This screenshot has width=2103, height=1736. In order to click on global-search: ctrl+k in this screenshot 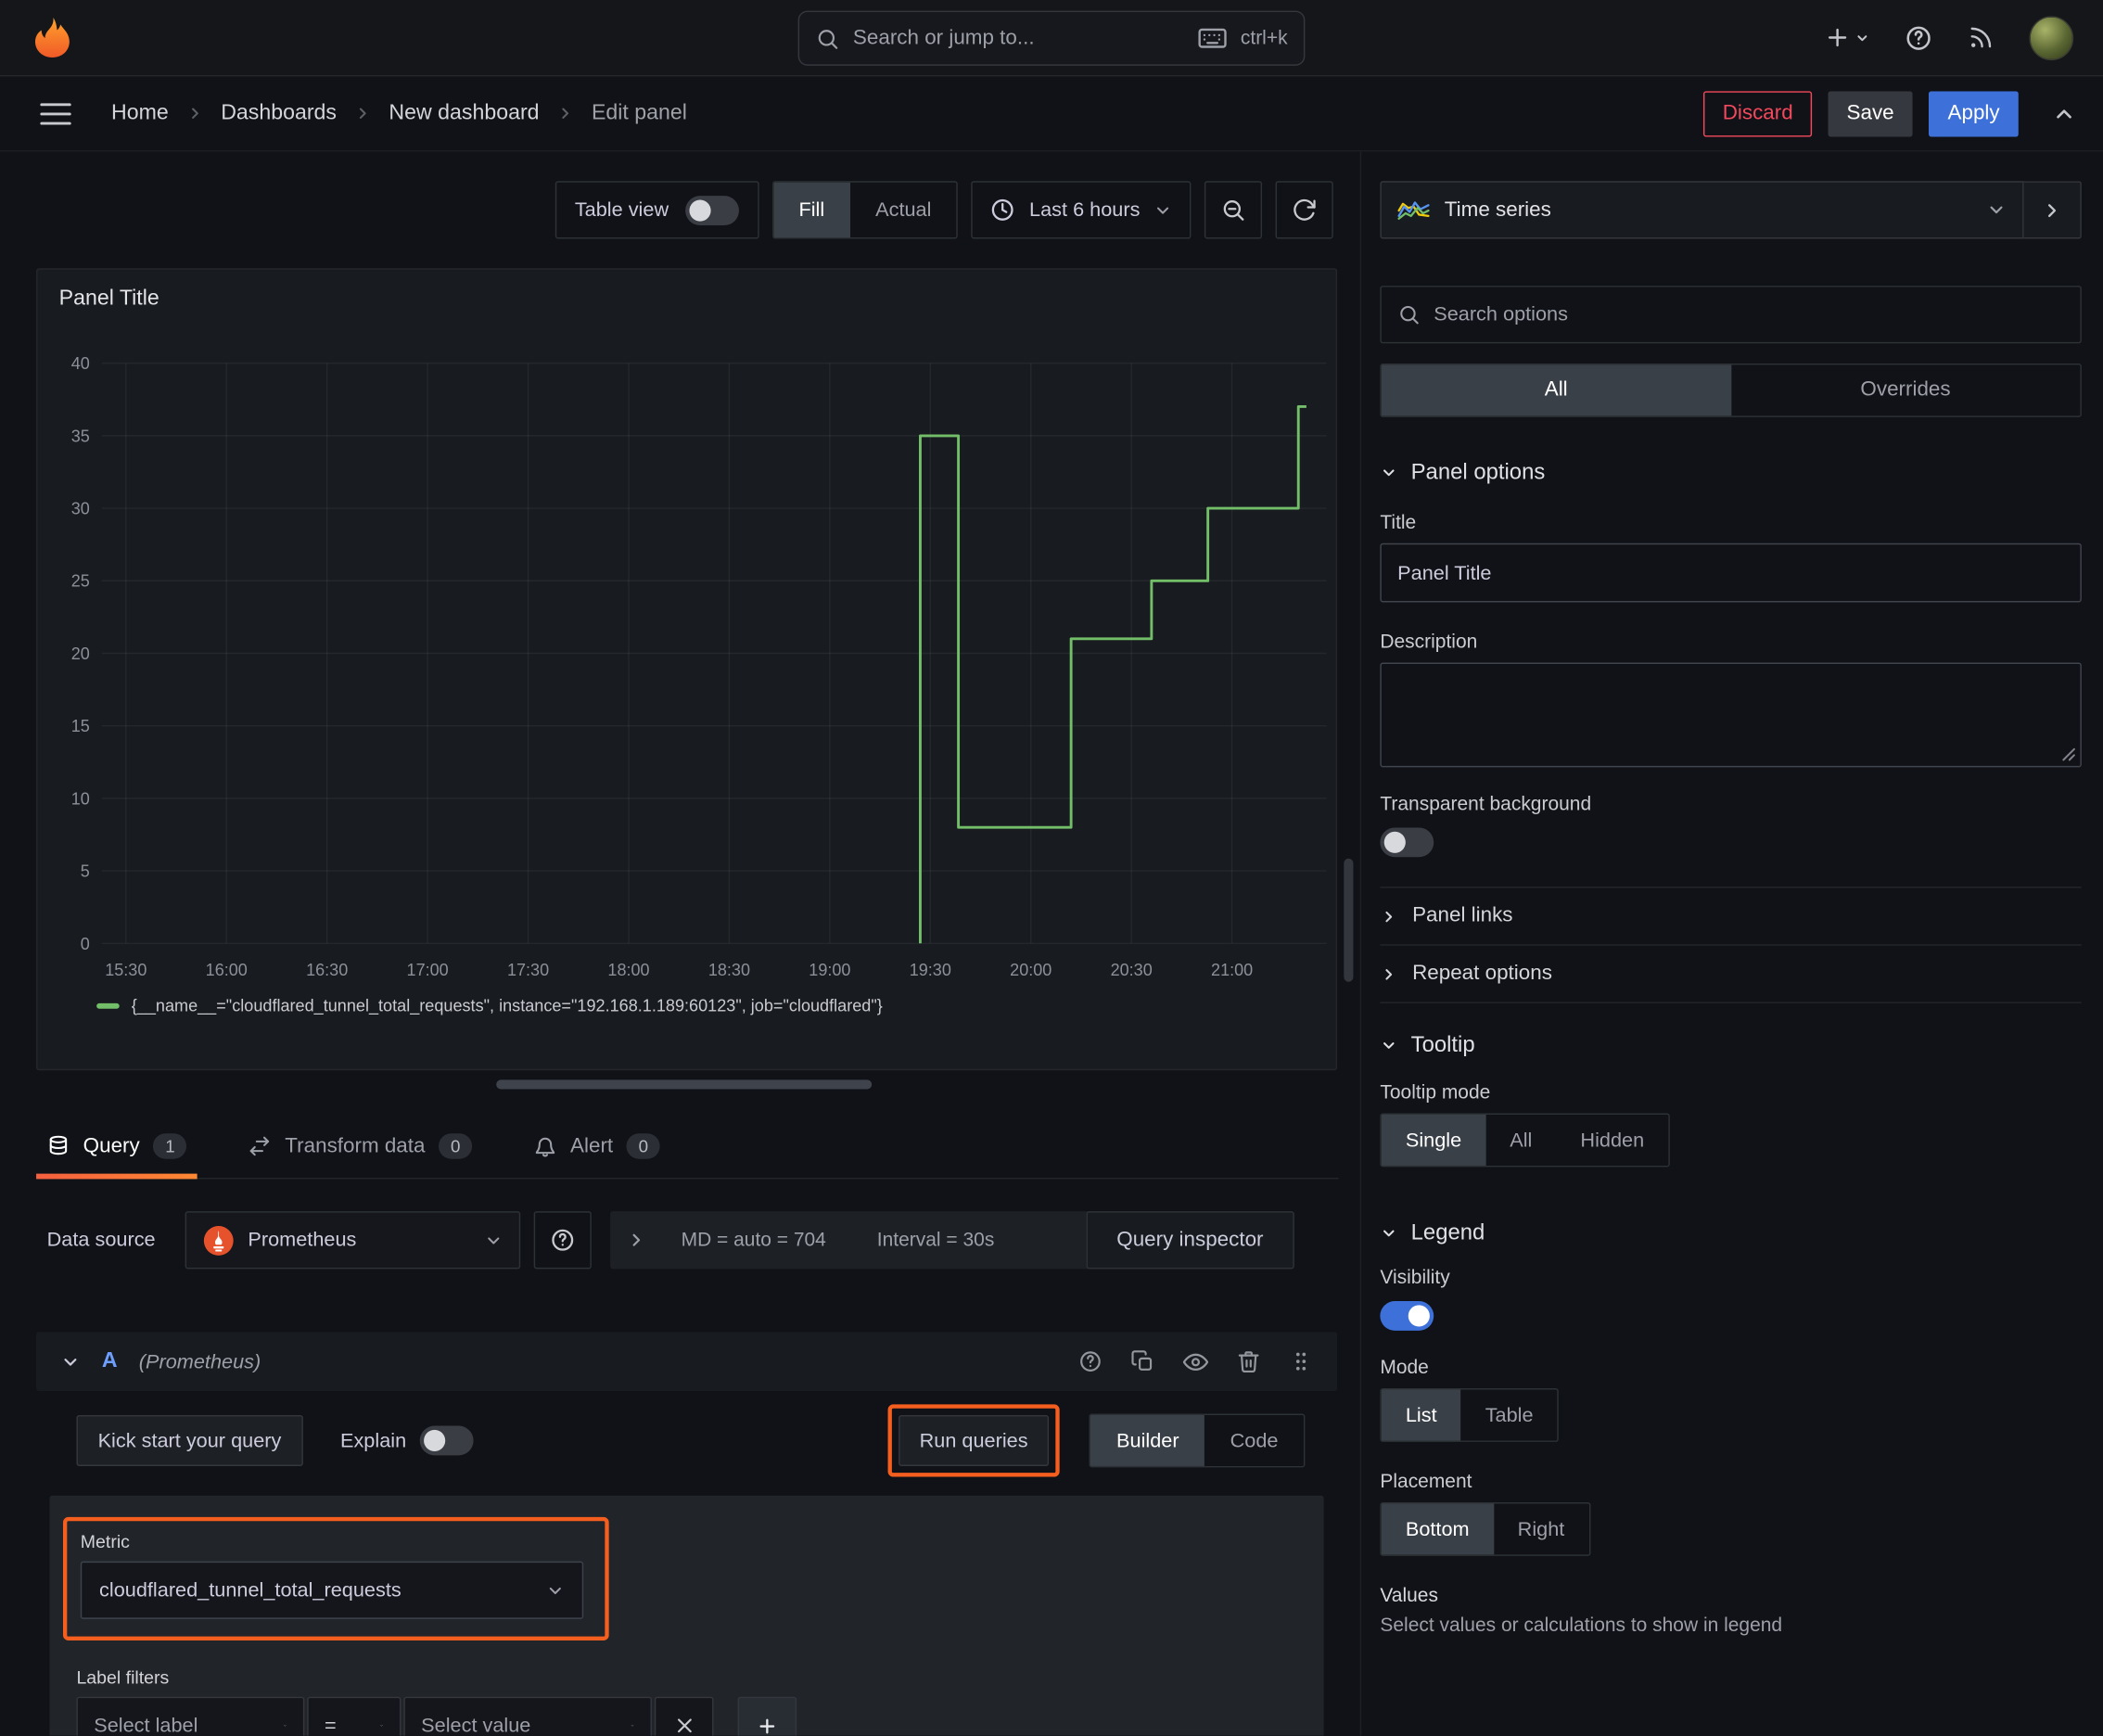, I will do `click(1051, 38)`.